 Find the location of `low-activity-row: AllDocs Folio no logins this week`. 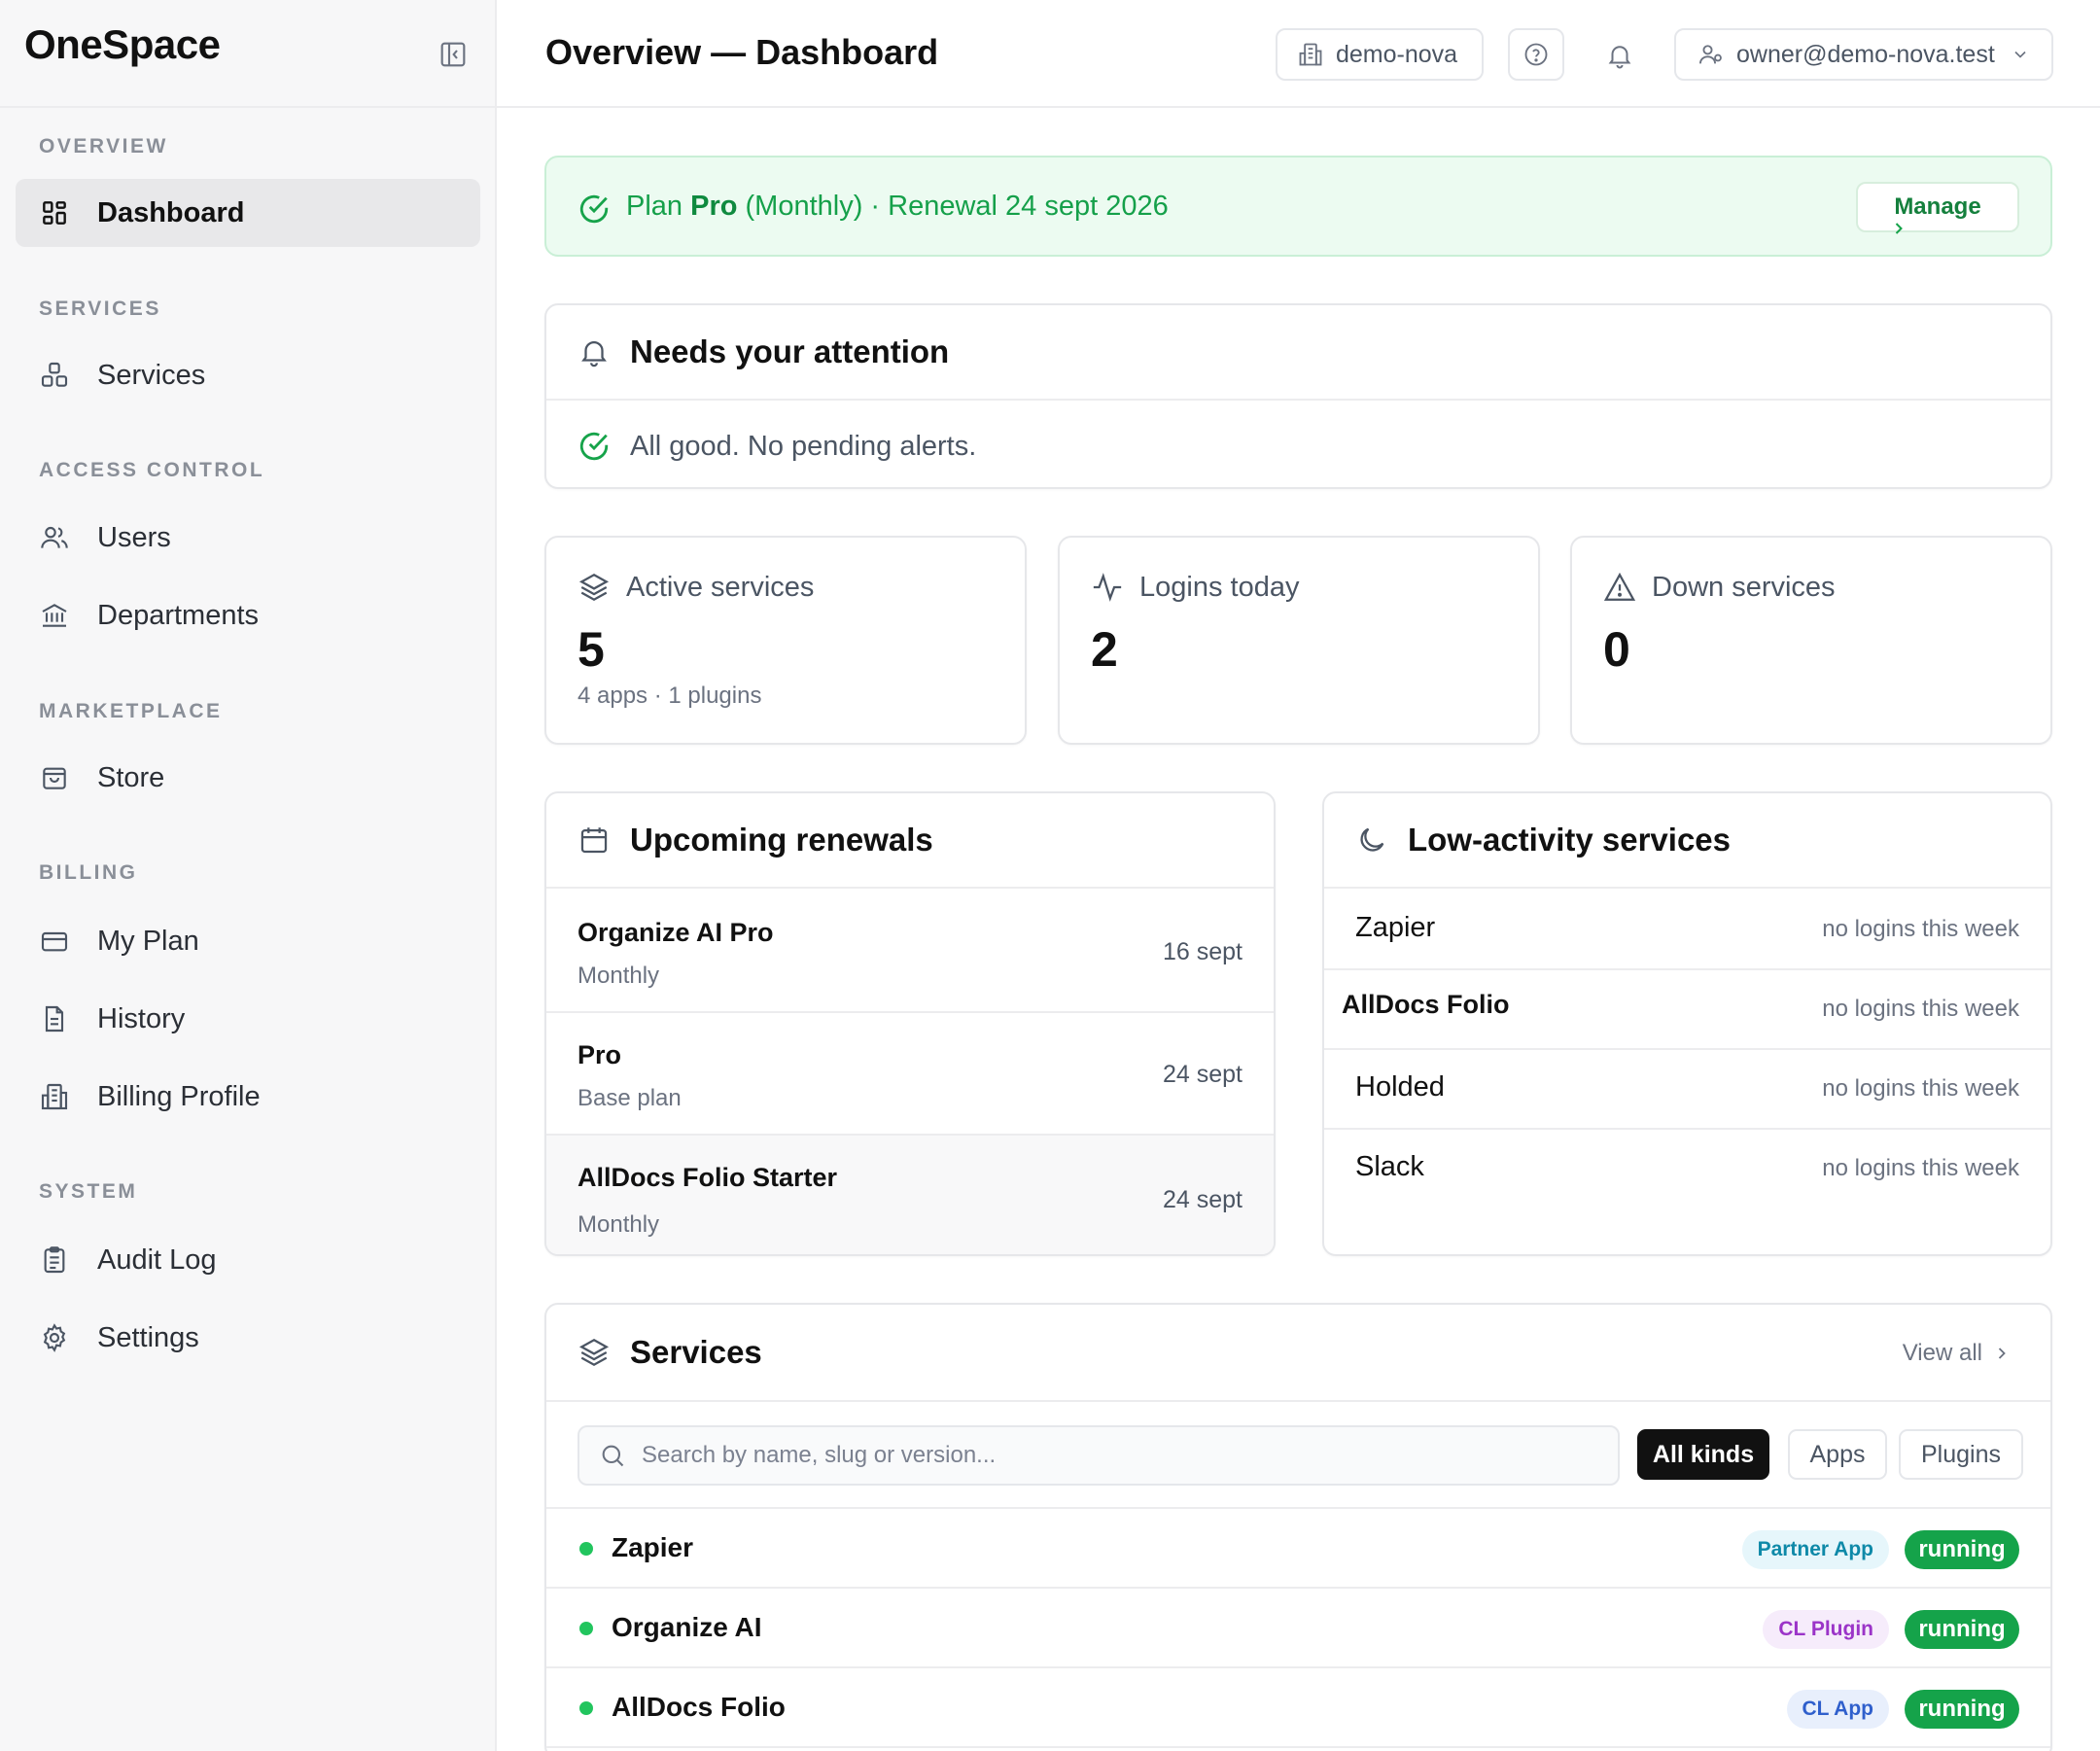

low-activity-row: AllDocs Folio no logins this week is located at coordinates (1687, 1010).